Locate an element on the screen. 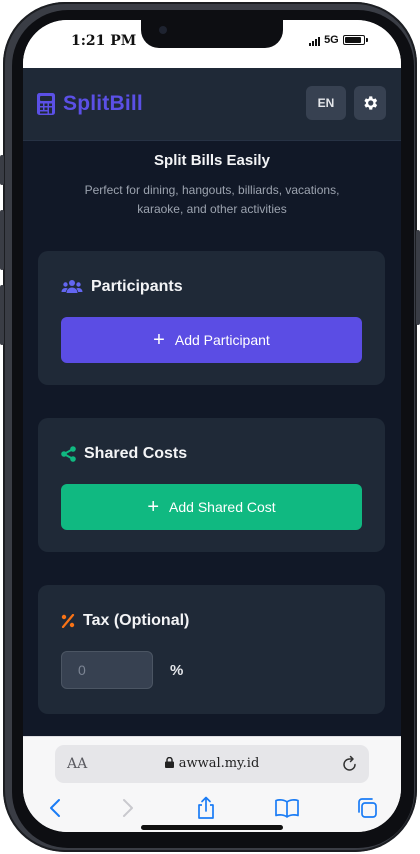 The height and width of the screenshot is (854, 420). address-bar: AA awwal.my.id is located at coordinates (212, 764).